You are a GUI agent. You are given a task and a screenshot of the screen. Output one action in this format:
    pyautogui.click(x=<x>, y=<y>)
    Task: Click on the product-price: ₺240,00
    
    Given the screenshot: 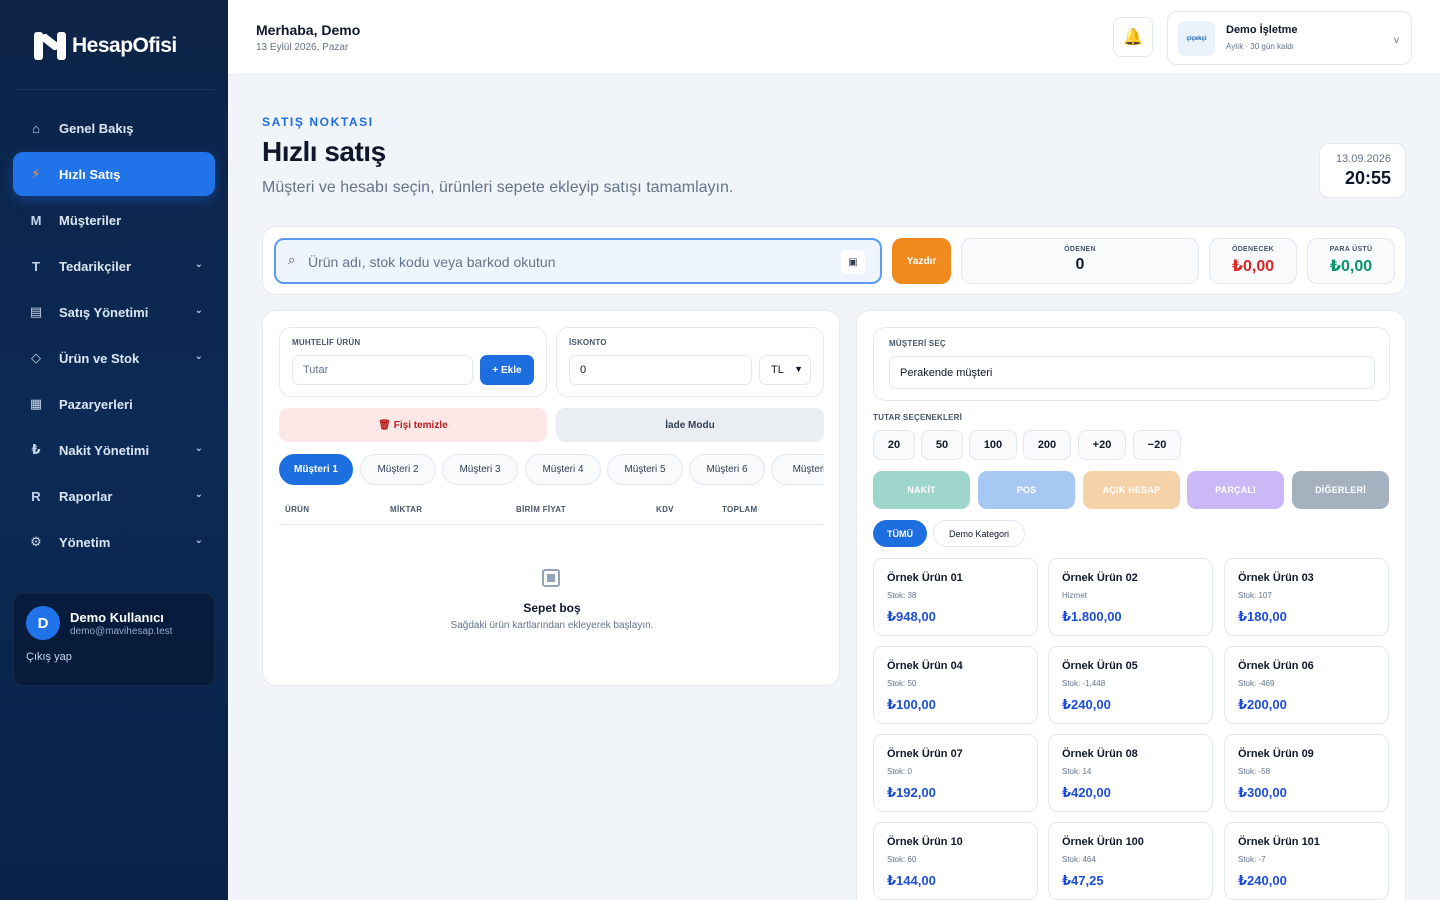 What is the action you would take?
    pyautogui.click(x=1262, y=880)
    